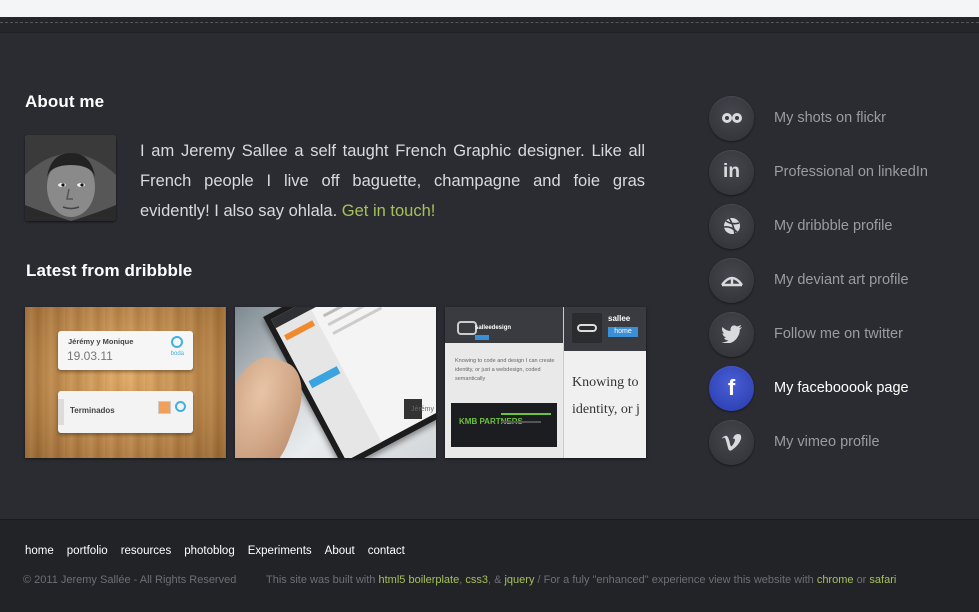 This screenshot has width=979, height=612. Describe the element at coordinates (476, 580) in the screenshot. I see `css3-link: css3` at that location.